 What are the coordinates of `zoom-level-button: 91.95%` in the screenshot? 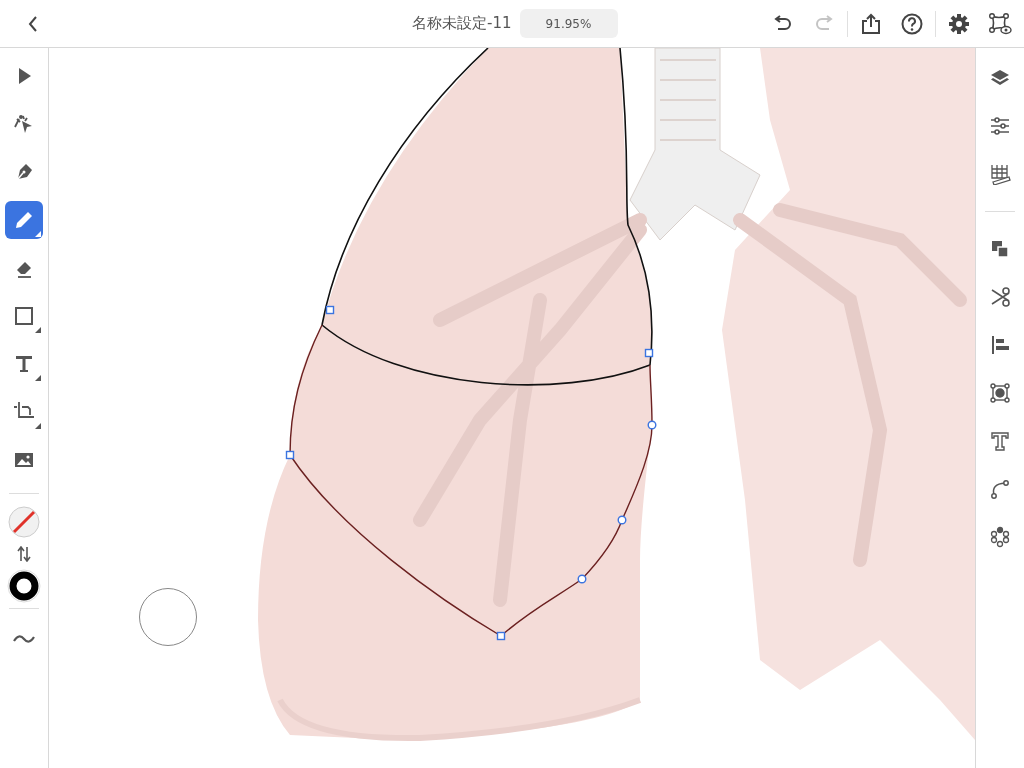 It's located at (568, 23).